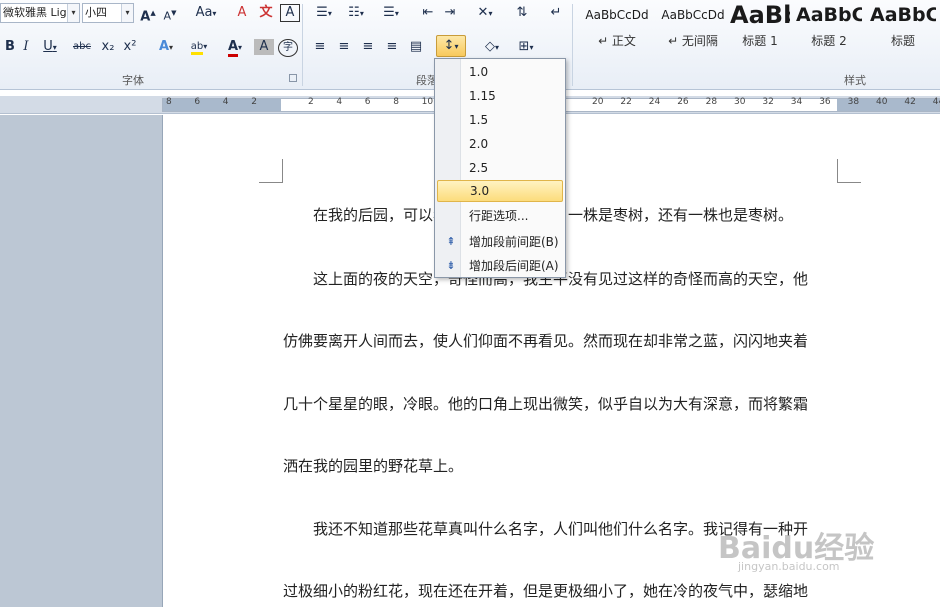 The height and width of the screenshot is (607, 940). I want to click on ruler-tick-label: 44, so click(936, 102).